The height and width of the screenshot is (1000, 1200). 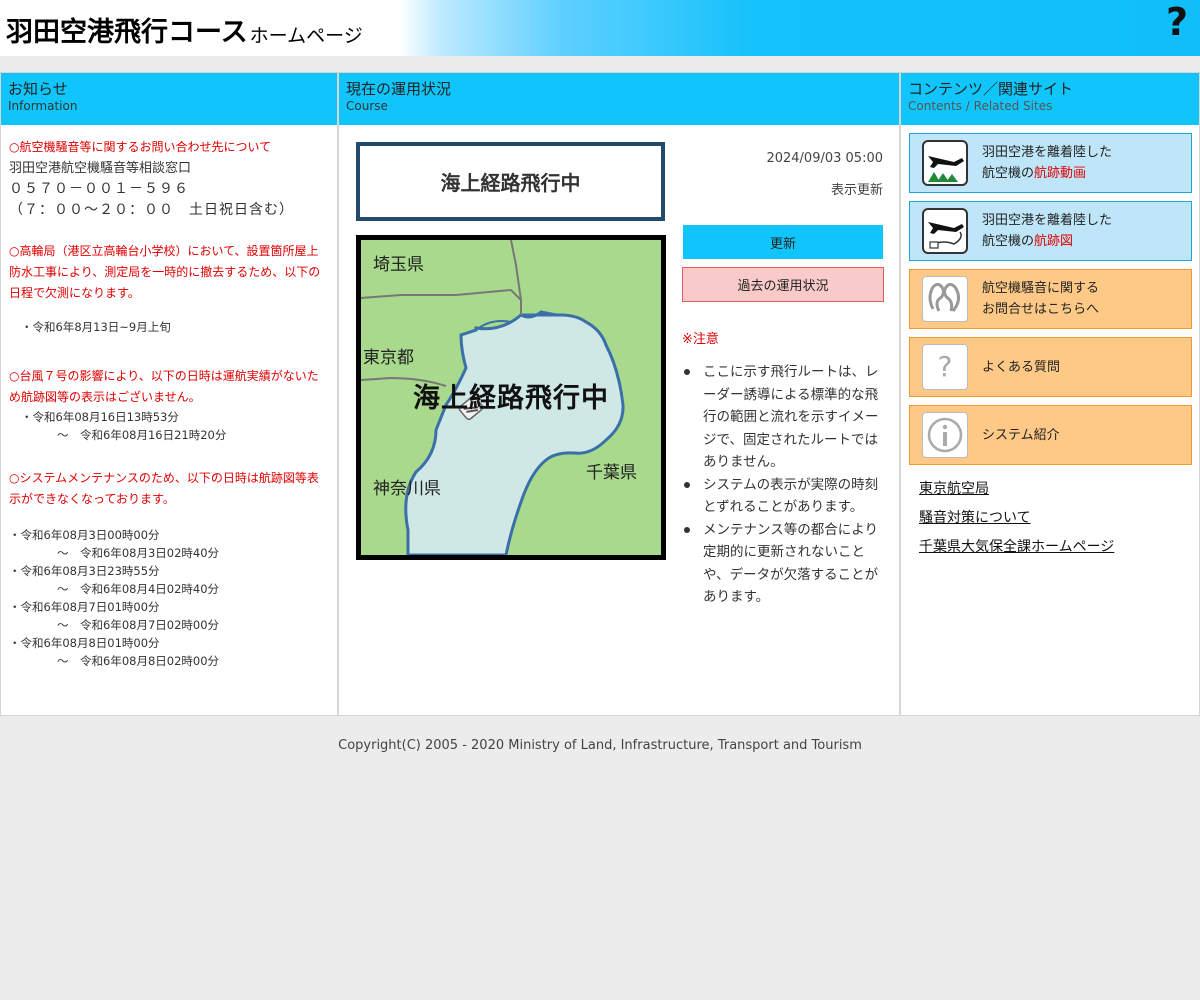 What do you see at coordinates (1047, 163) in the screenshot?
I see `track-video-card-label: 羽田空港を離着陸した 航空機の航跡動画` at bounding box center [1047, 163].